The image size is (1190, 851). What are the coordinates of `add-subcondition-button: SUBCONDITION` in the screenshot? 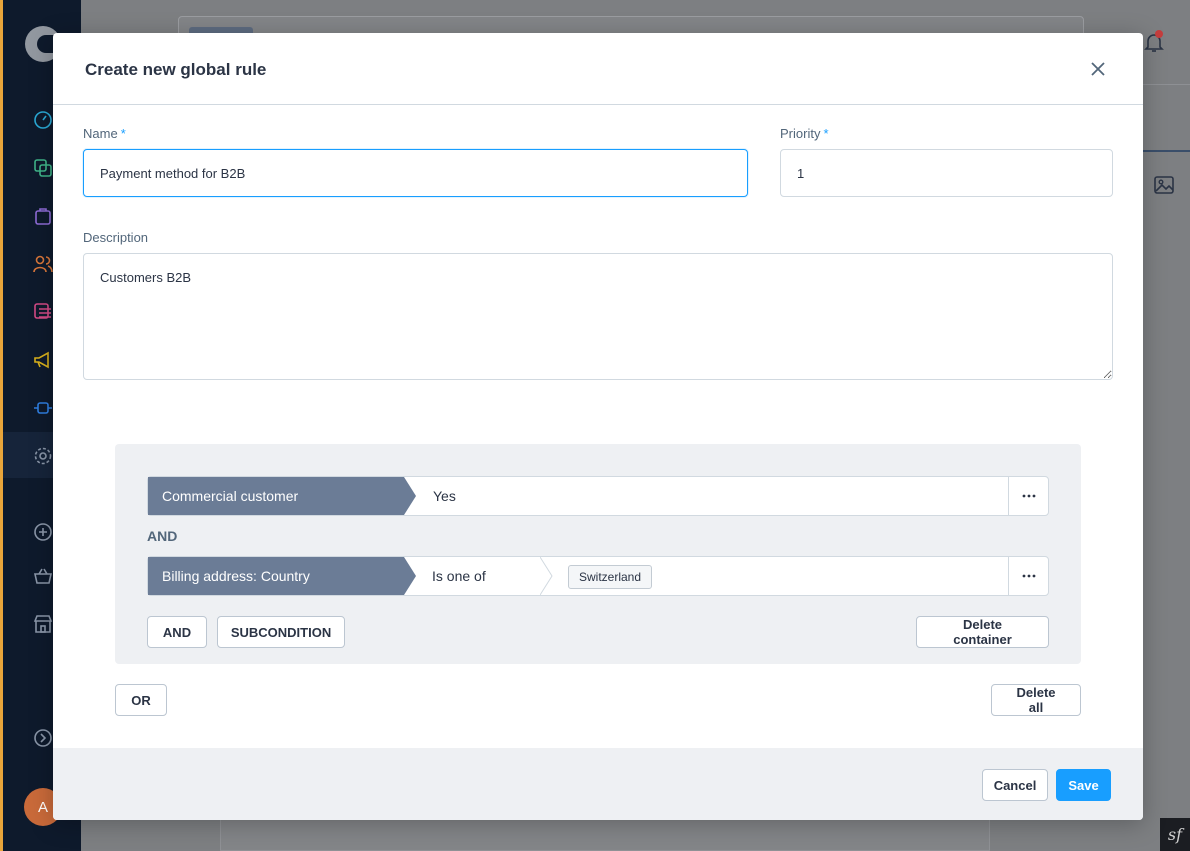 It's located at (281, 632).